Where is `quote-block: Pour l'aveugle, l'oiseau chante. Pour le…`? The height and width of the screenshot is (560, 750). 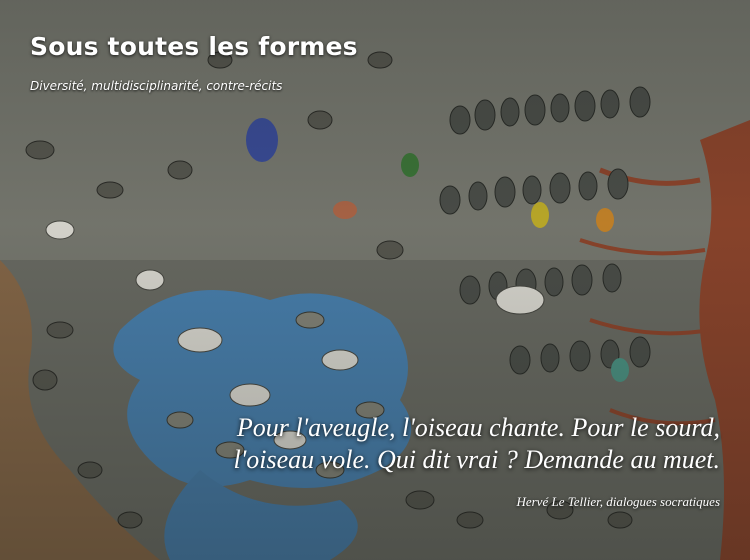
quote-block: Pour l'aveugle, l'oiseau chante. Pour le… is located at coordinates (420, 461).